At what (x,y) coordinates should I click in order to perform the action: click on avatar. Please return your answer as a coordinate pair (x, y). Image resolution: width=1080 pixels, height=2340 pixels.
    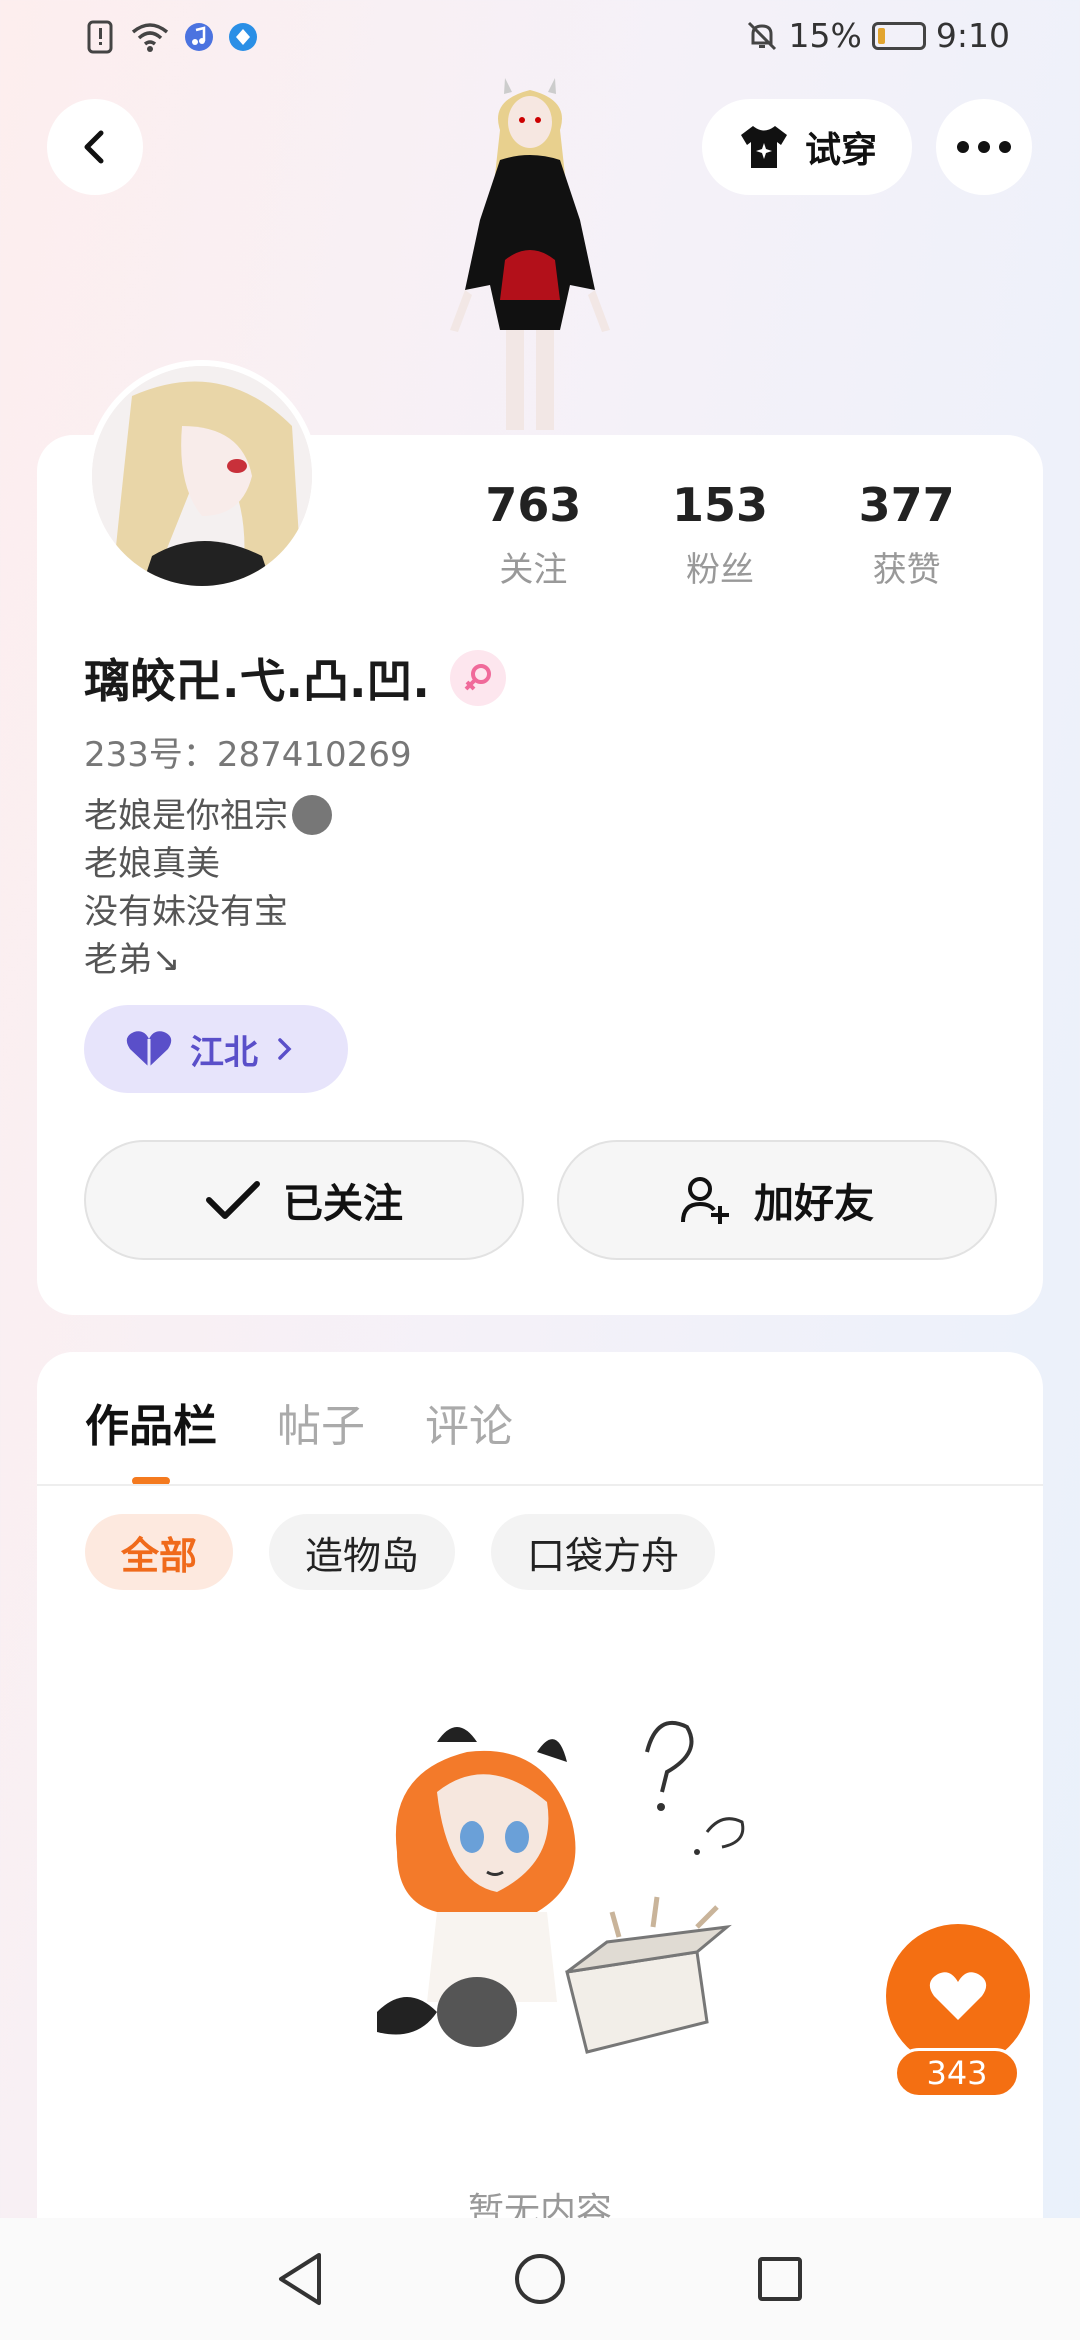
    Looking at the image, I should click on (202, 476).